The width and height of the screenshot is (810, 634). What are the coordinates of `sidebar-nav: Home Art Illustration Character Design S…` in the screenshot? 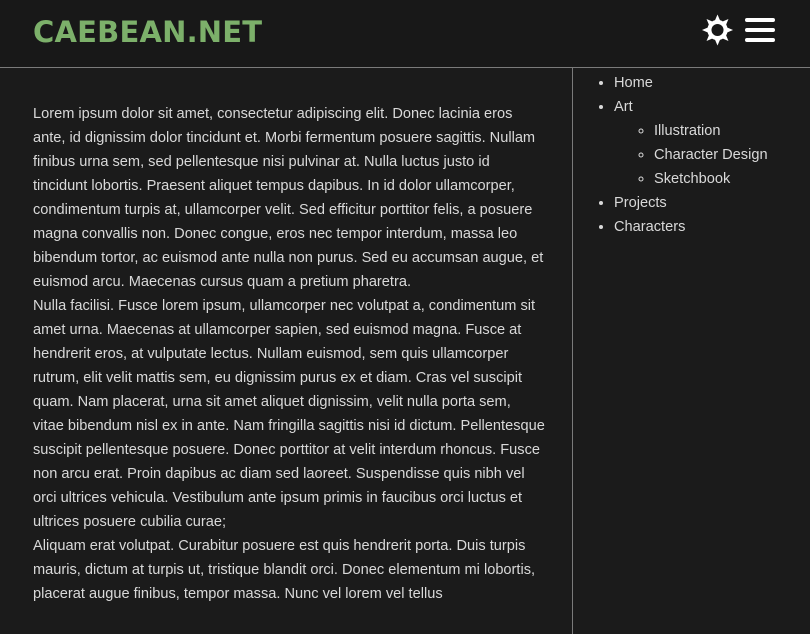 It's located at (671, 155).